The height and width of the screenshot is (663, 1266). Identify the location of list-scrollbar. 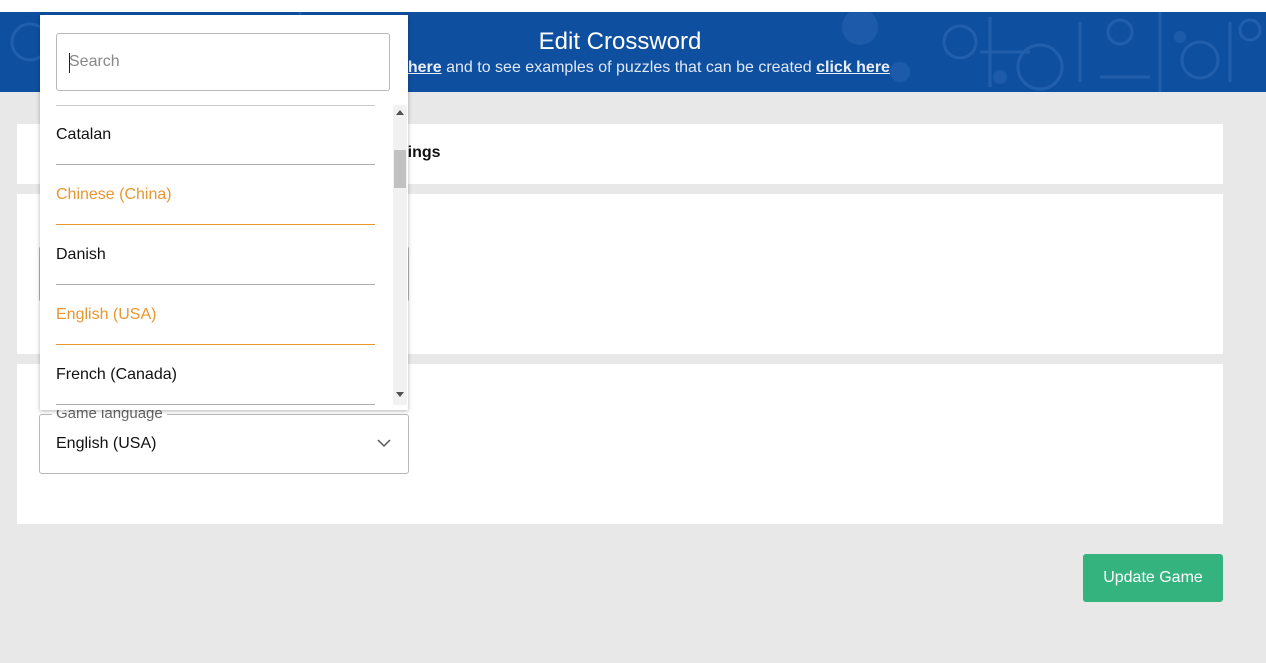
(400, 255).